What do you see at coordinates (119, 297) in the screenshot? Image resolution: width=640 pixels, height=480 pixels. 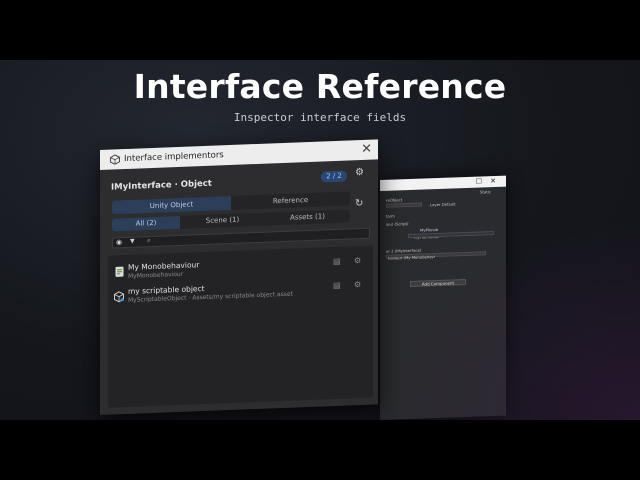 I see `scriptable-object-icon` at bounding box center [119, 297].